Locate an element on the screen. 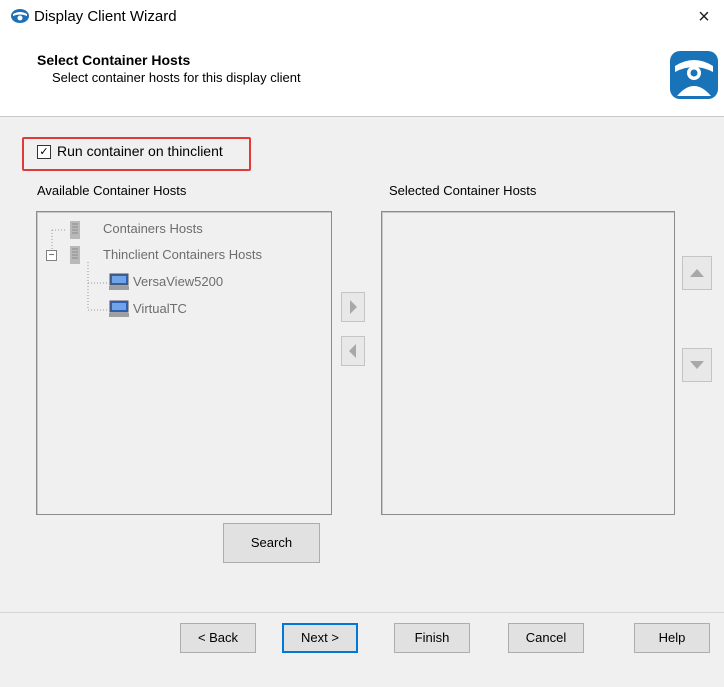 This screenshot has height=687, width=724. window-title: Display Client Wizard is located at coordinates (105, 16).